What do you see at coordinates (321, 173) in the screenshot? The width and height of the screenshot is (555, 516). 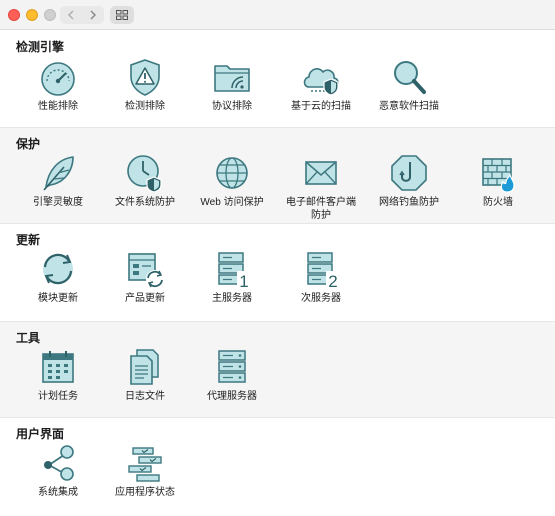 I see `envelope-icon` at bounding box center [321, 173].